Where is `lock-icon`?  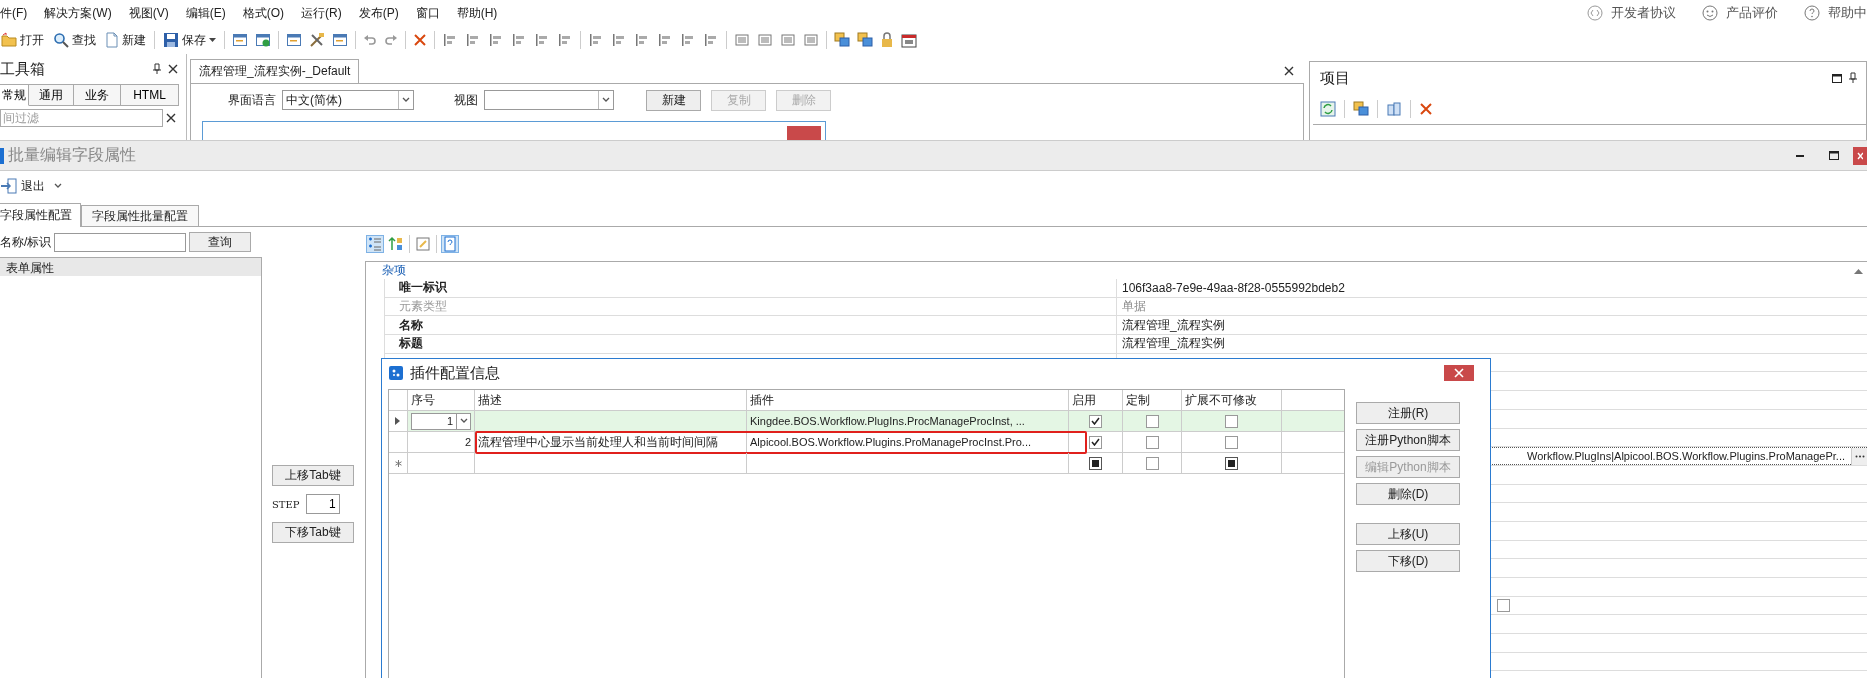 lock-icon is located at coordinates (887, 40).